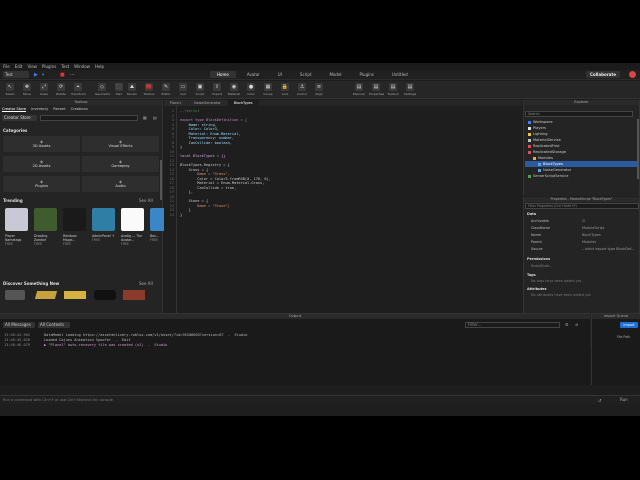  What do you see at coordinates (400, 74) in the screenshot?
I see `tab-untitled: Untitled` at bounding box center [400, 74].